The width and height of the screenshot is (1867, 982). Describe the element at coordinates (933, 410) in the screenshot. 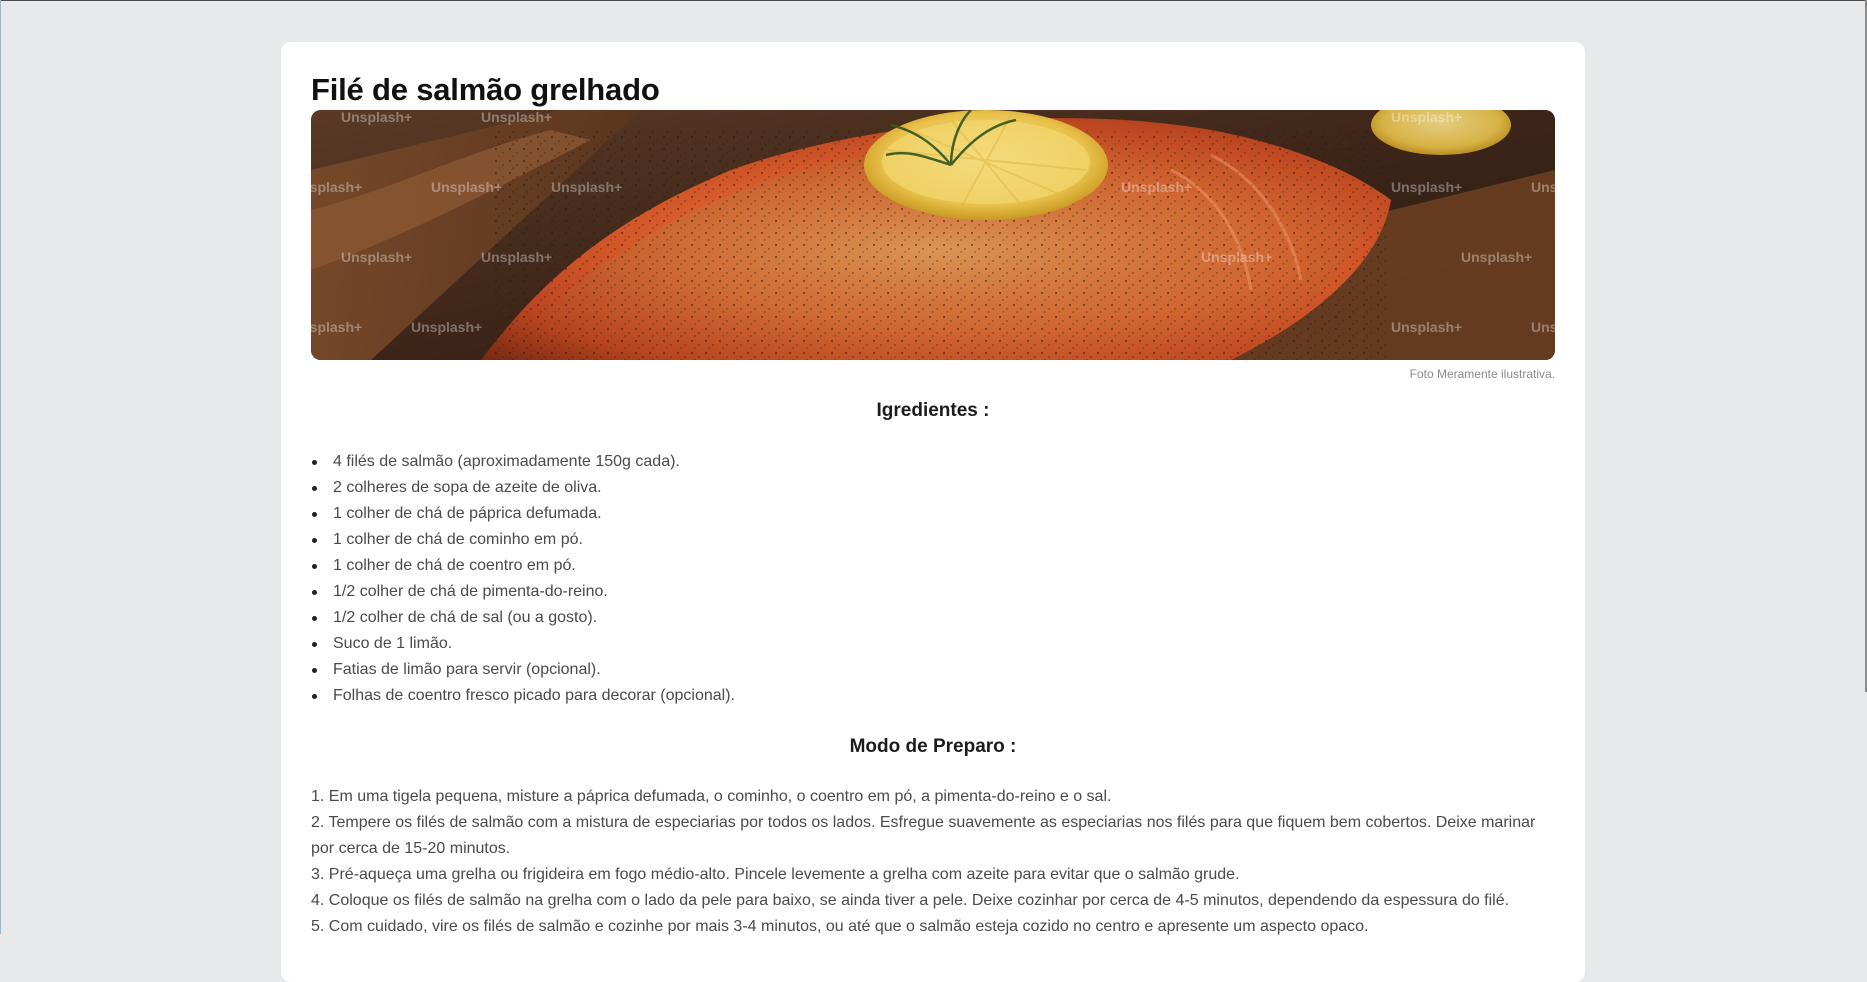

I see `ingredients-heading: Igredientes :` at that location.